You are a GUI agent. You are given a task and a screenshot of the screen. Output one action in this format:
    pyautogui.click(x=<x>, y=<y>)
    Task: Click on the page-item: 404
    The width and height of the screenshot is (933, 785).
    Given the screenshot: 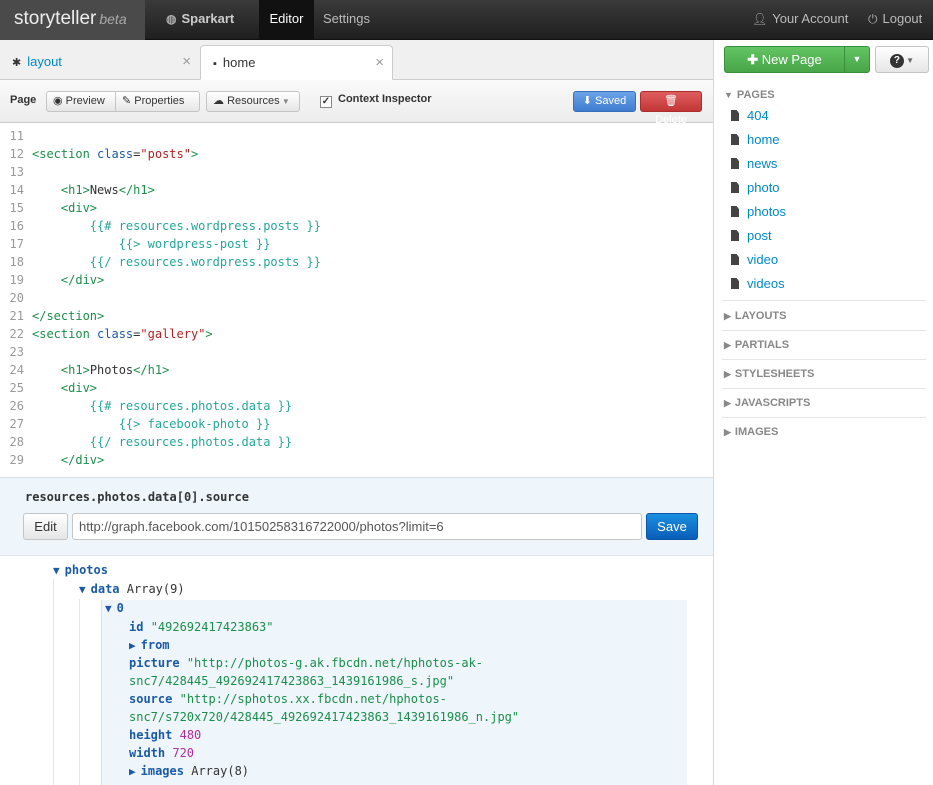 What is the action you would take?
    pyautogui.click(x=750, y=115)
    